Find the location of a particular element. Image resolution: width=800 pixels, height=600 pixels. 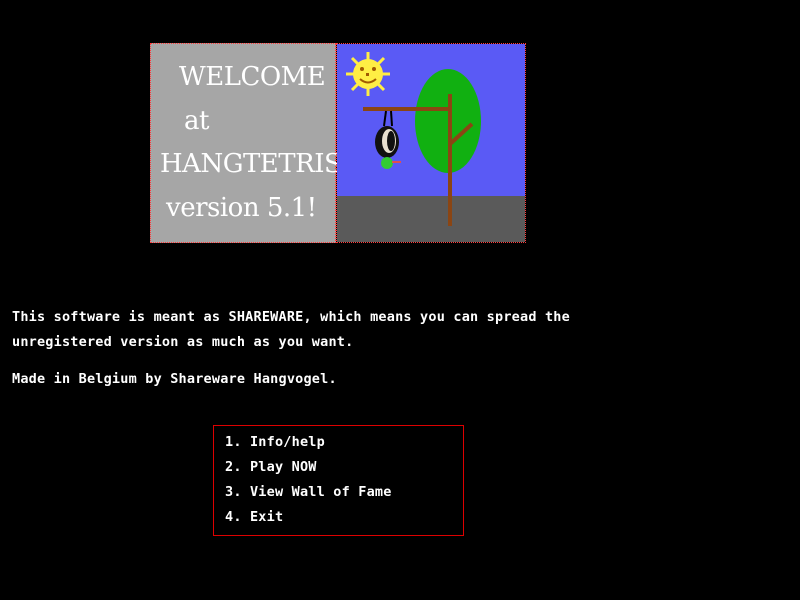

menu-item-wall-of-fame: 3. View Wall of Fame is located at coordinates (308, 492).